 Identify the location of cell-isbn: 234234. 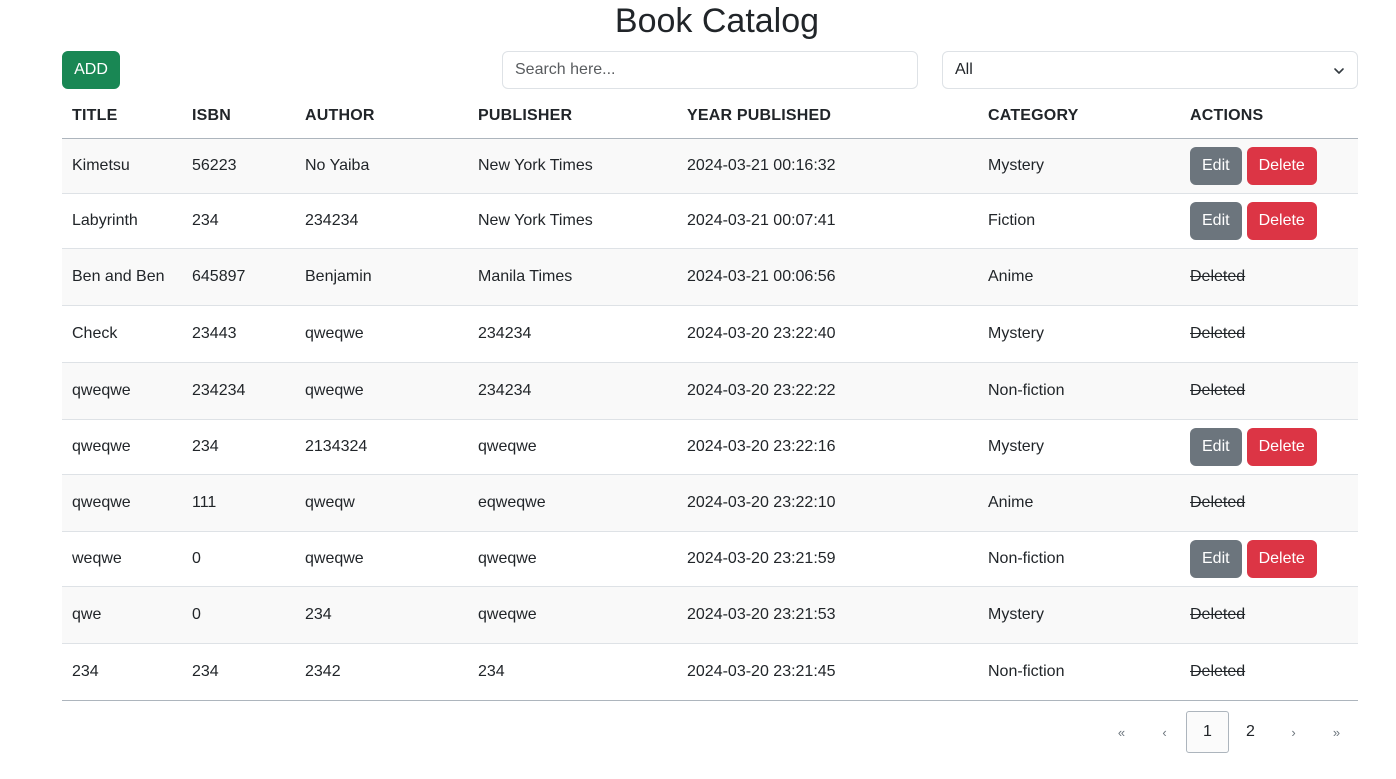
(238, 391).